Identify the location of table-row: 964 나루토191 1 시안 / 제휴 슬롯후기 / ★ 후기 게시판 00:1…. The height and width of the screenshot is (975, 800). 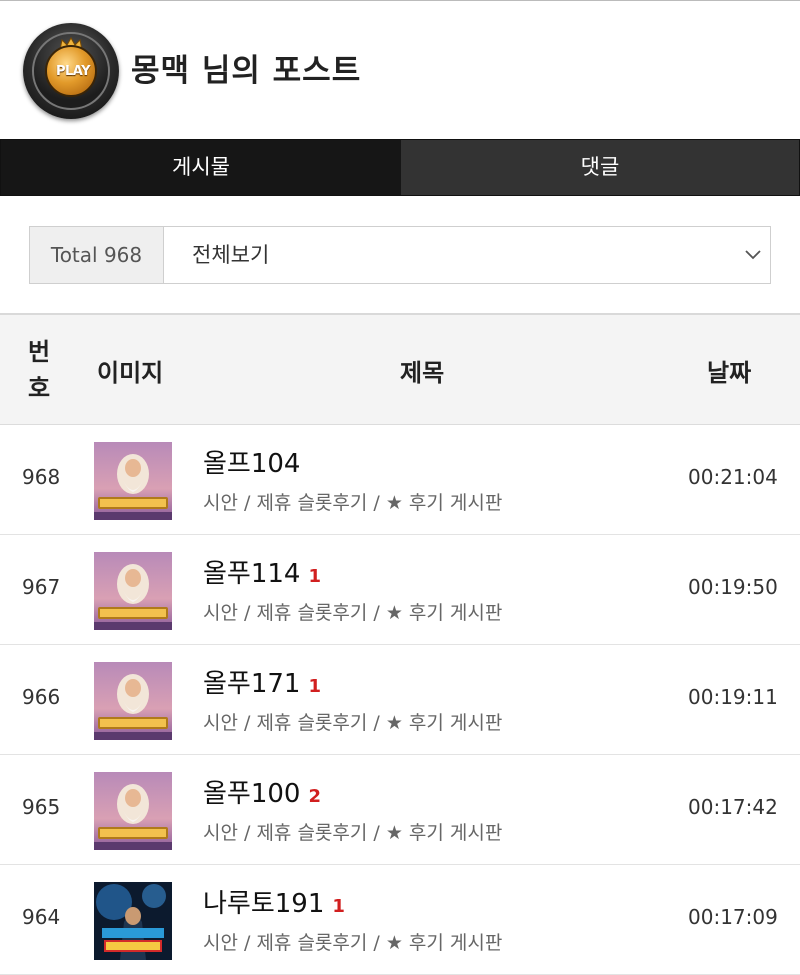
(400, 920).